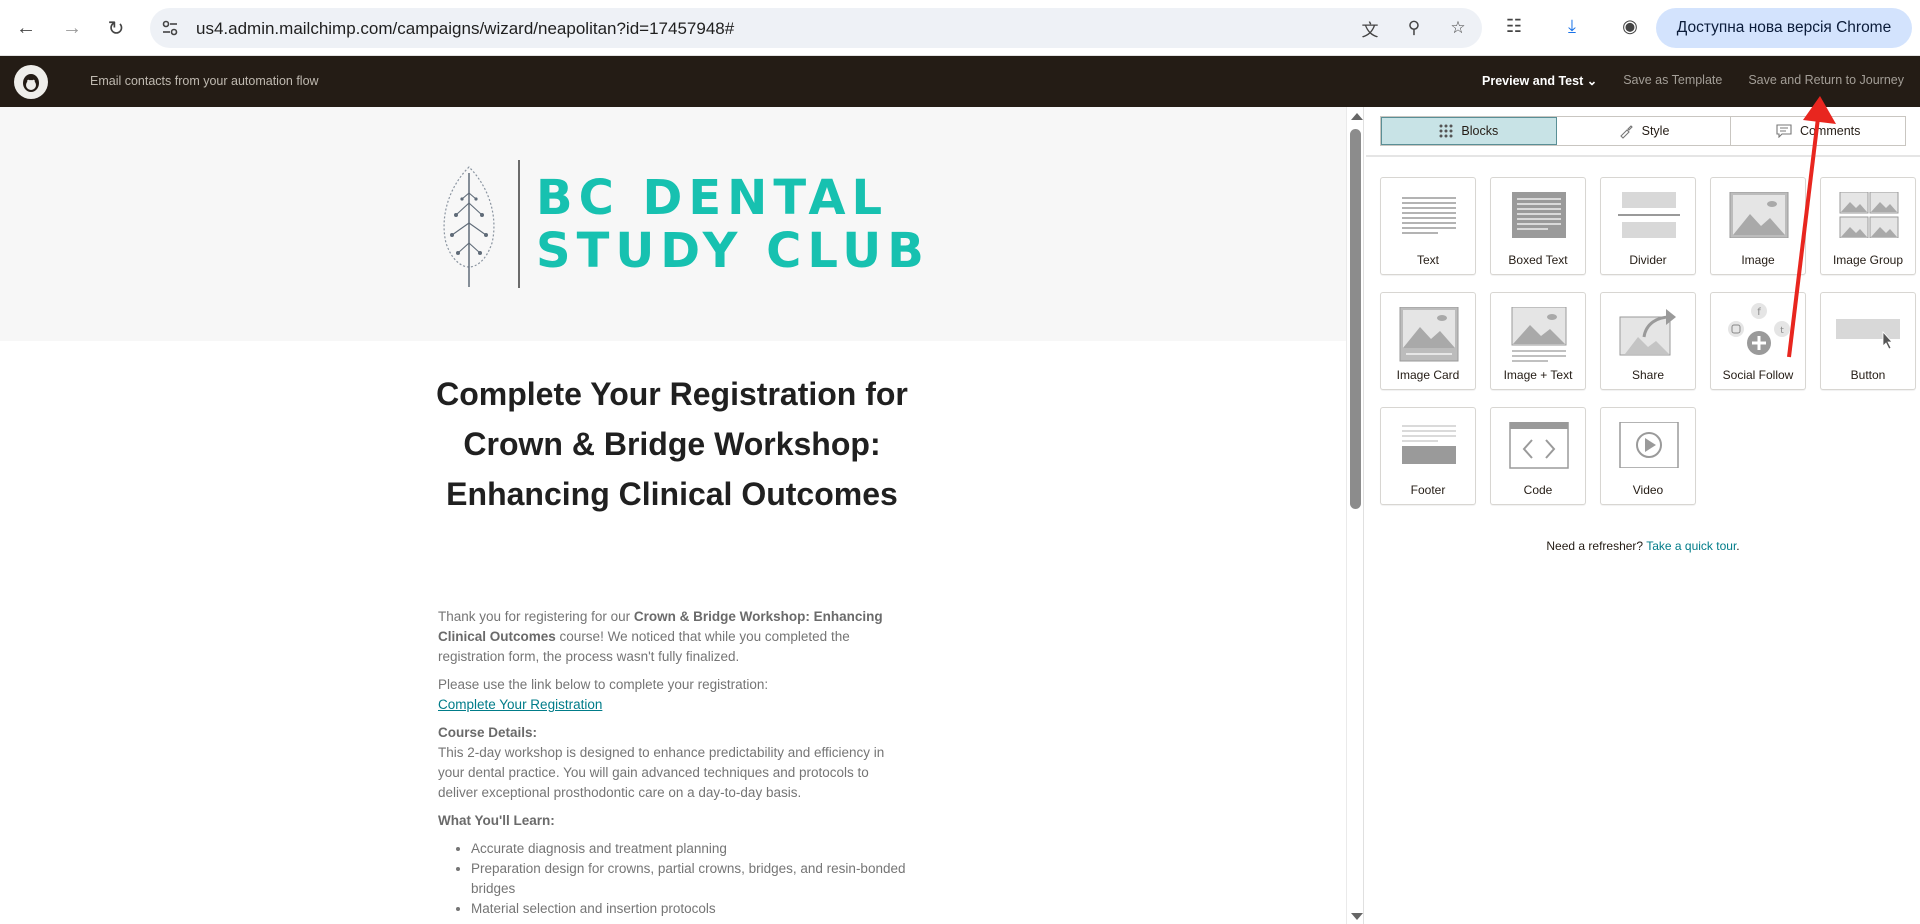 The width and height of the screenshot is (1920, 924). I want to click on refresher-note: Need a refresher? Take a quick tour., so click(1643, 546).